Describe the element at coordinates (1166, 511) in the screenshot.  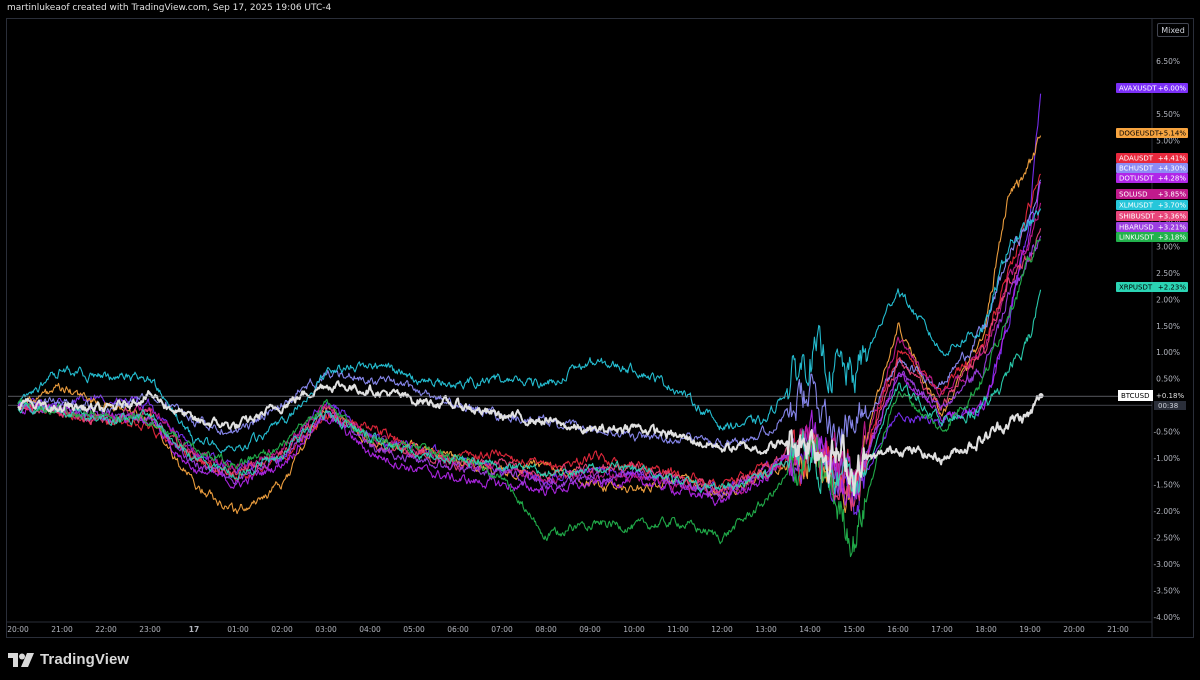
I see `y-tick-label: -2.00%` at that location.